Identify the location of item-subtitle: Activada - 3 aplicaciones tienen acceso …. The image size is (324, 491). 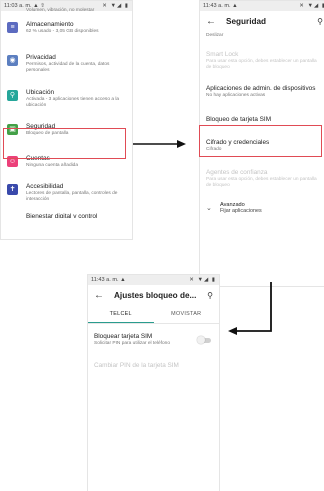
(73, 102).